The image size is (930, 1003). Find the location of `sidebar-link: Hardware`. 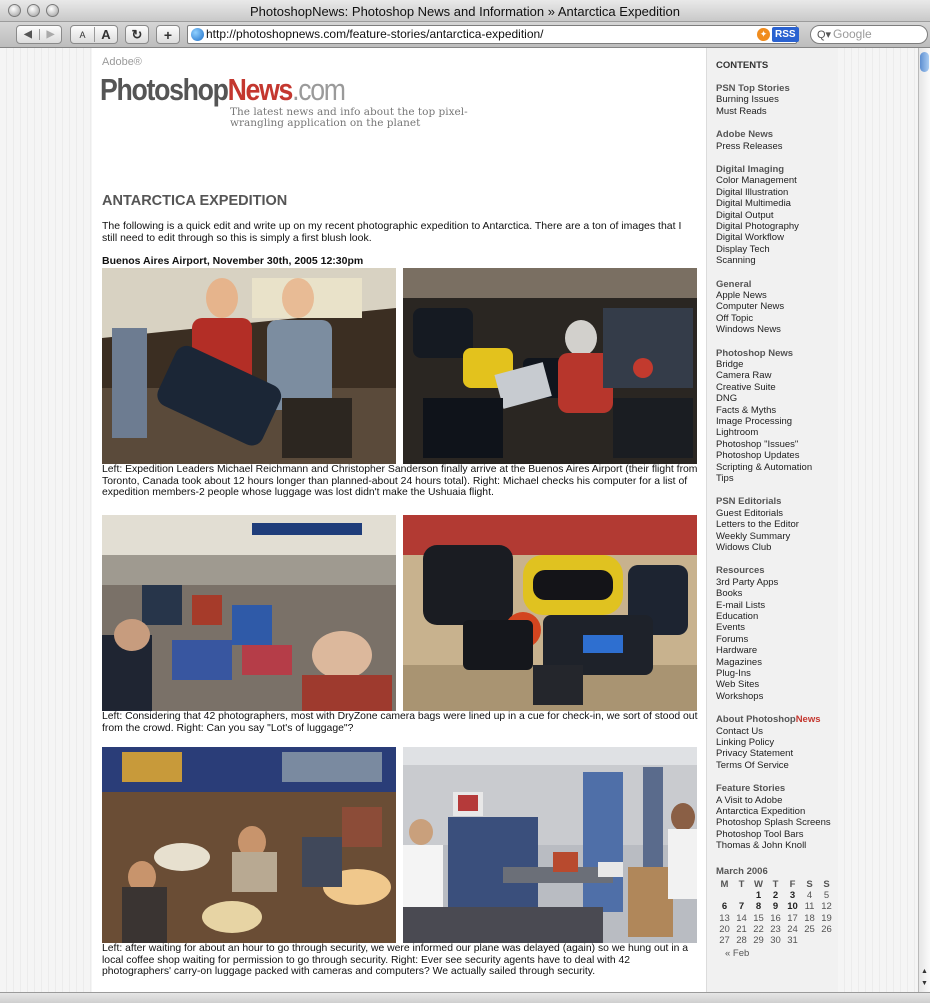

sidebar-link: Hardware is located at coordinates (747, 650).